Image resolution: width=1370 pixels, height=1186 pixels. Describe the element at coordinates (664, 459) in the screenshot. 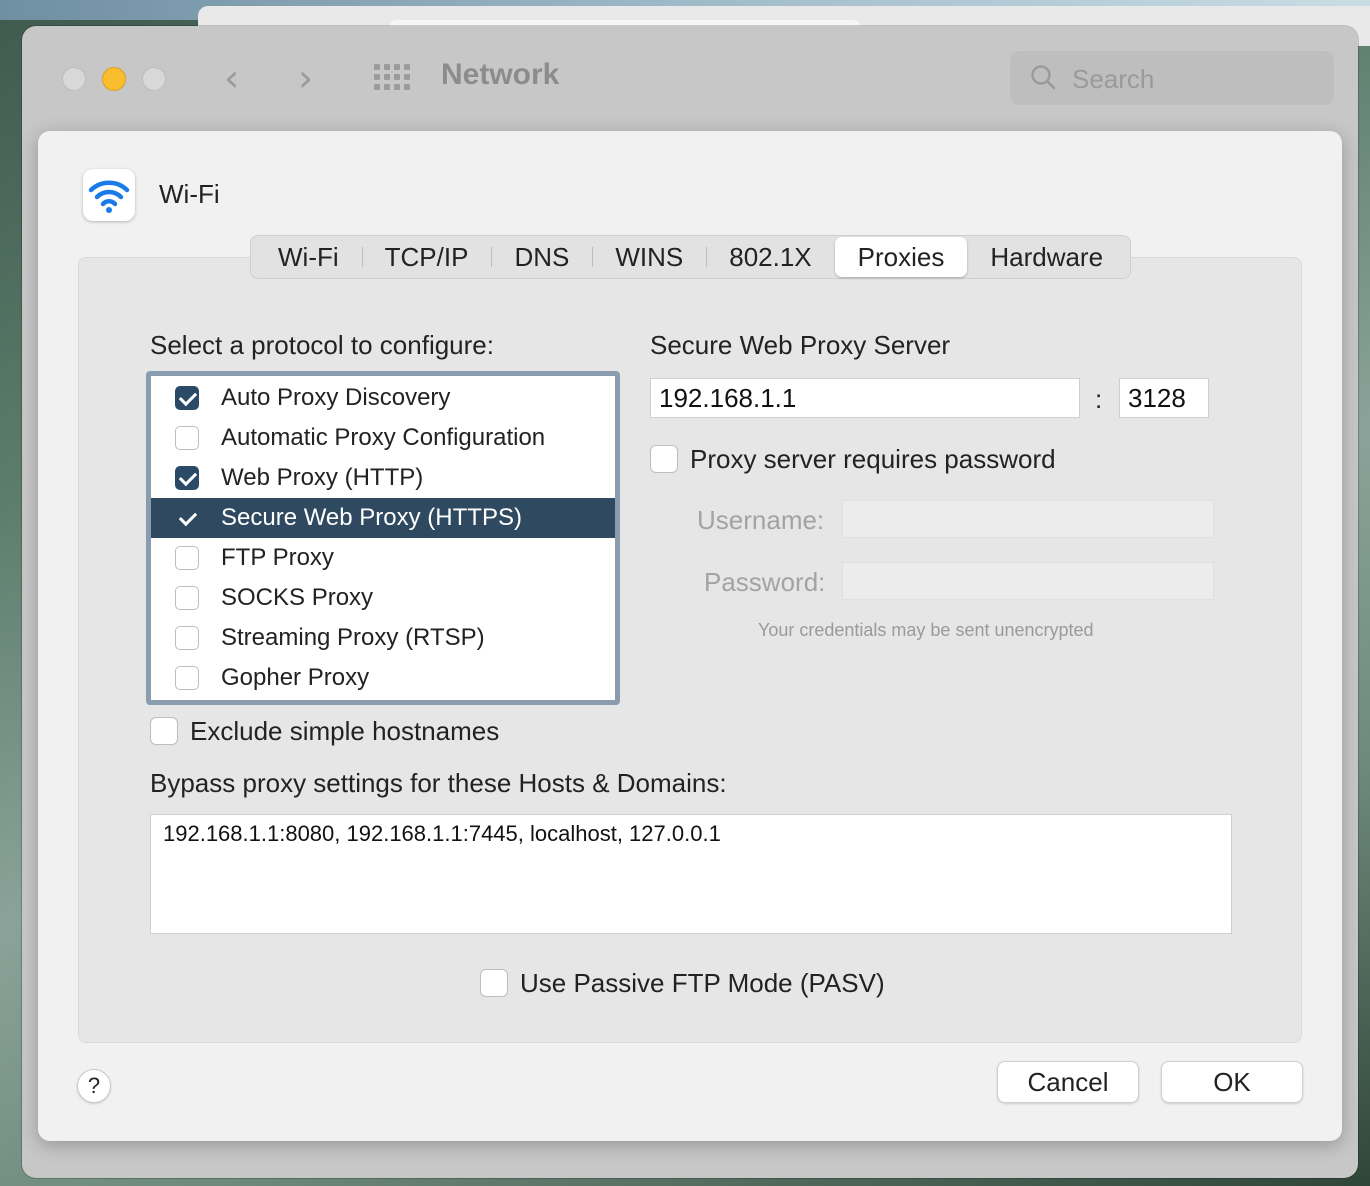

I see `requires-password-checkbox` at that location.